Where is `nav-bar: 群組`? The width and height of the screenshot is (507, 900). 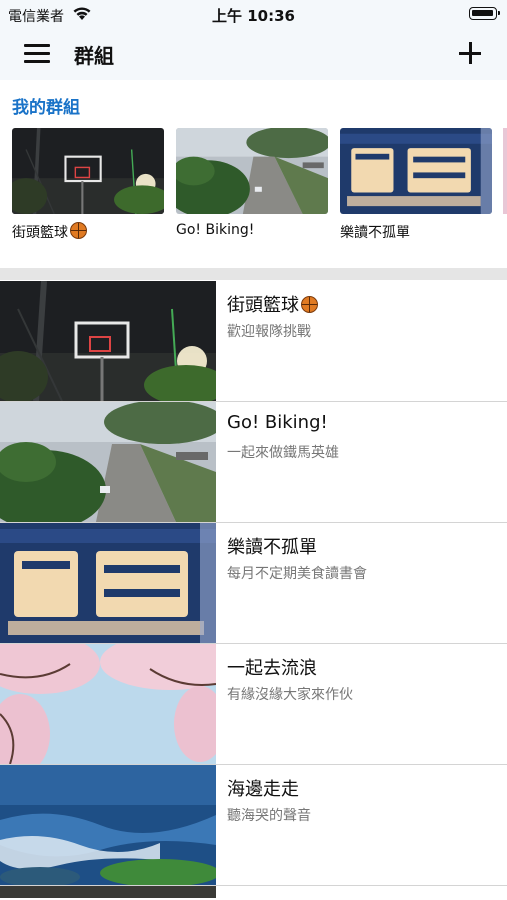 nav-bar: 群組 is located at coordinates (253, 54).